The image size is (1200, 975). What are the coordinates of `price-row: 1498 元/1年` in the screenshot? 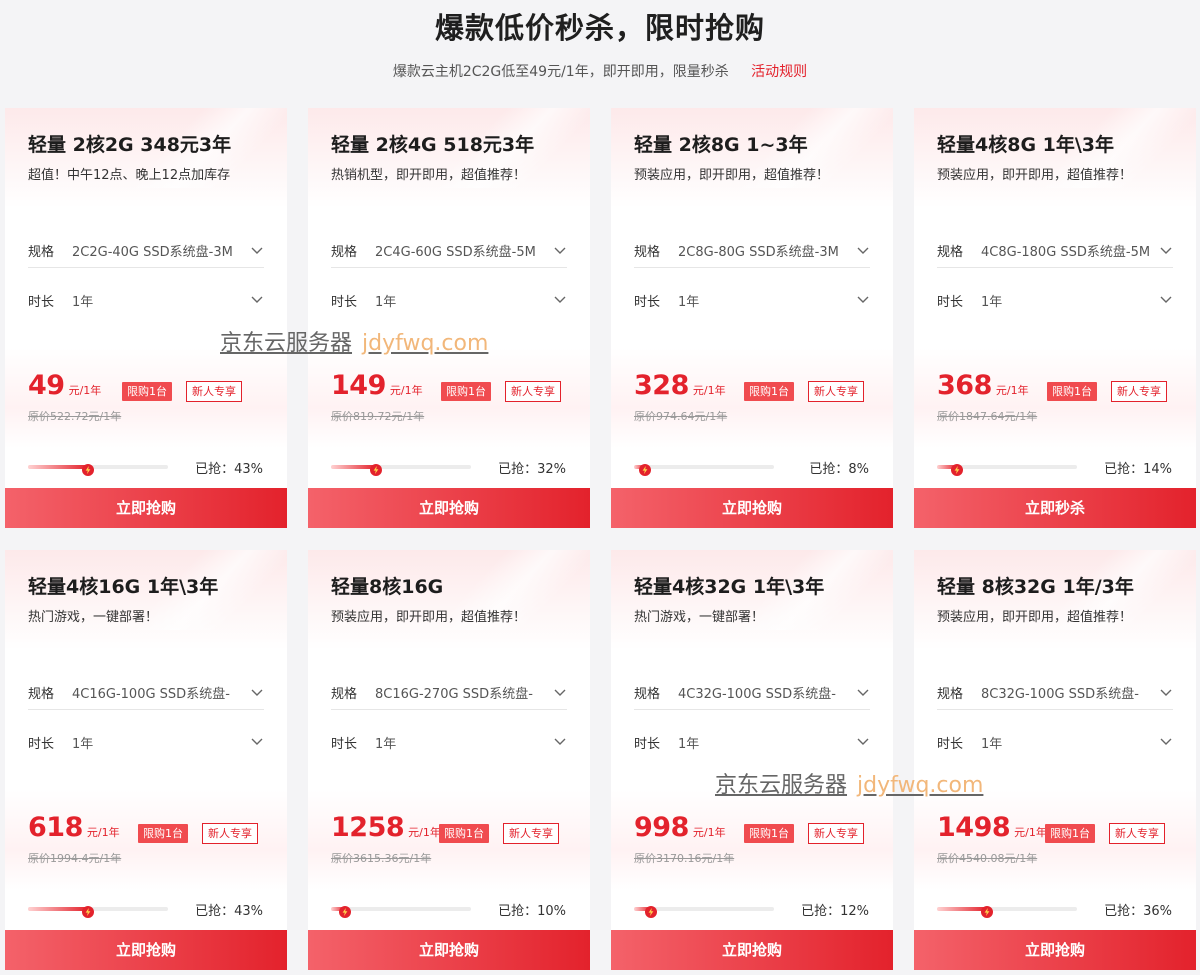 It's located at (992, 827).